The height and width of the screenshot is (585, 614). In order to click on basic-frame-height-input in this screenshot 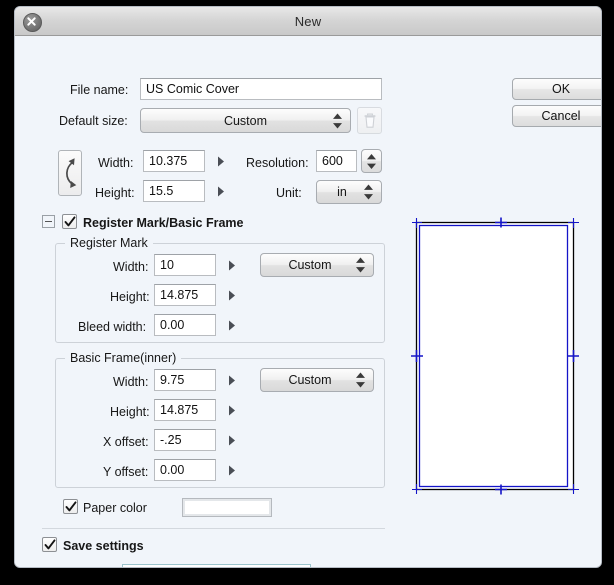, I will do `click(185, 410)`.